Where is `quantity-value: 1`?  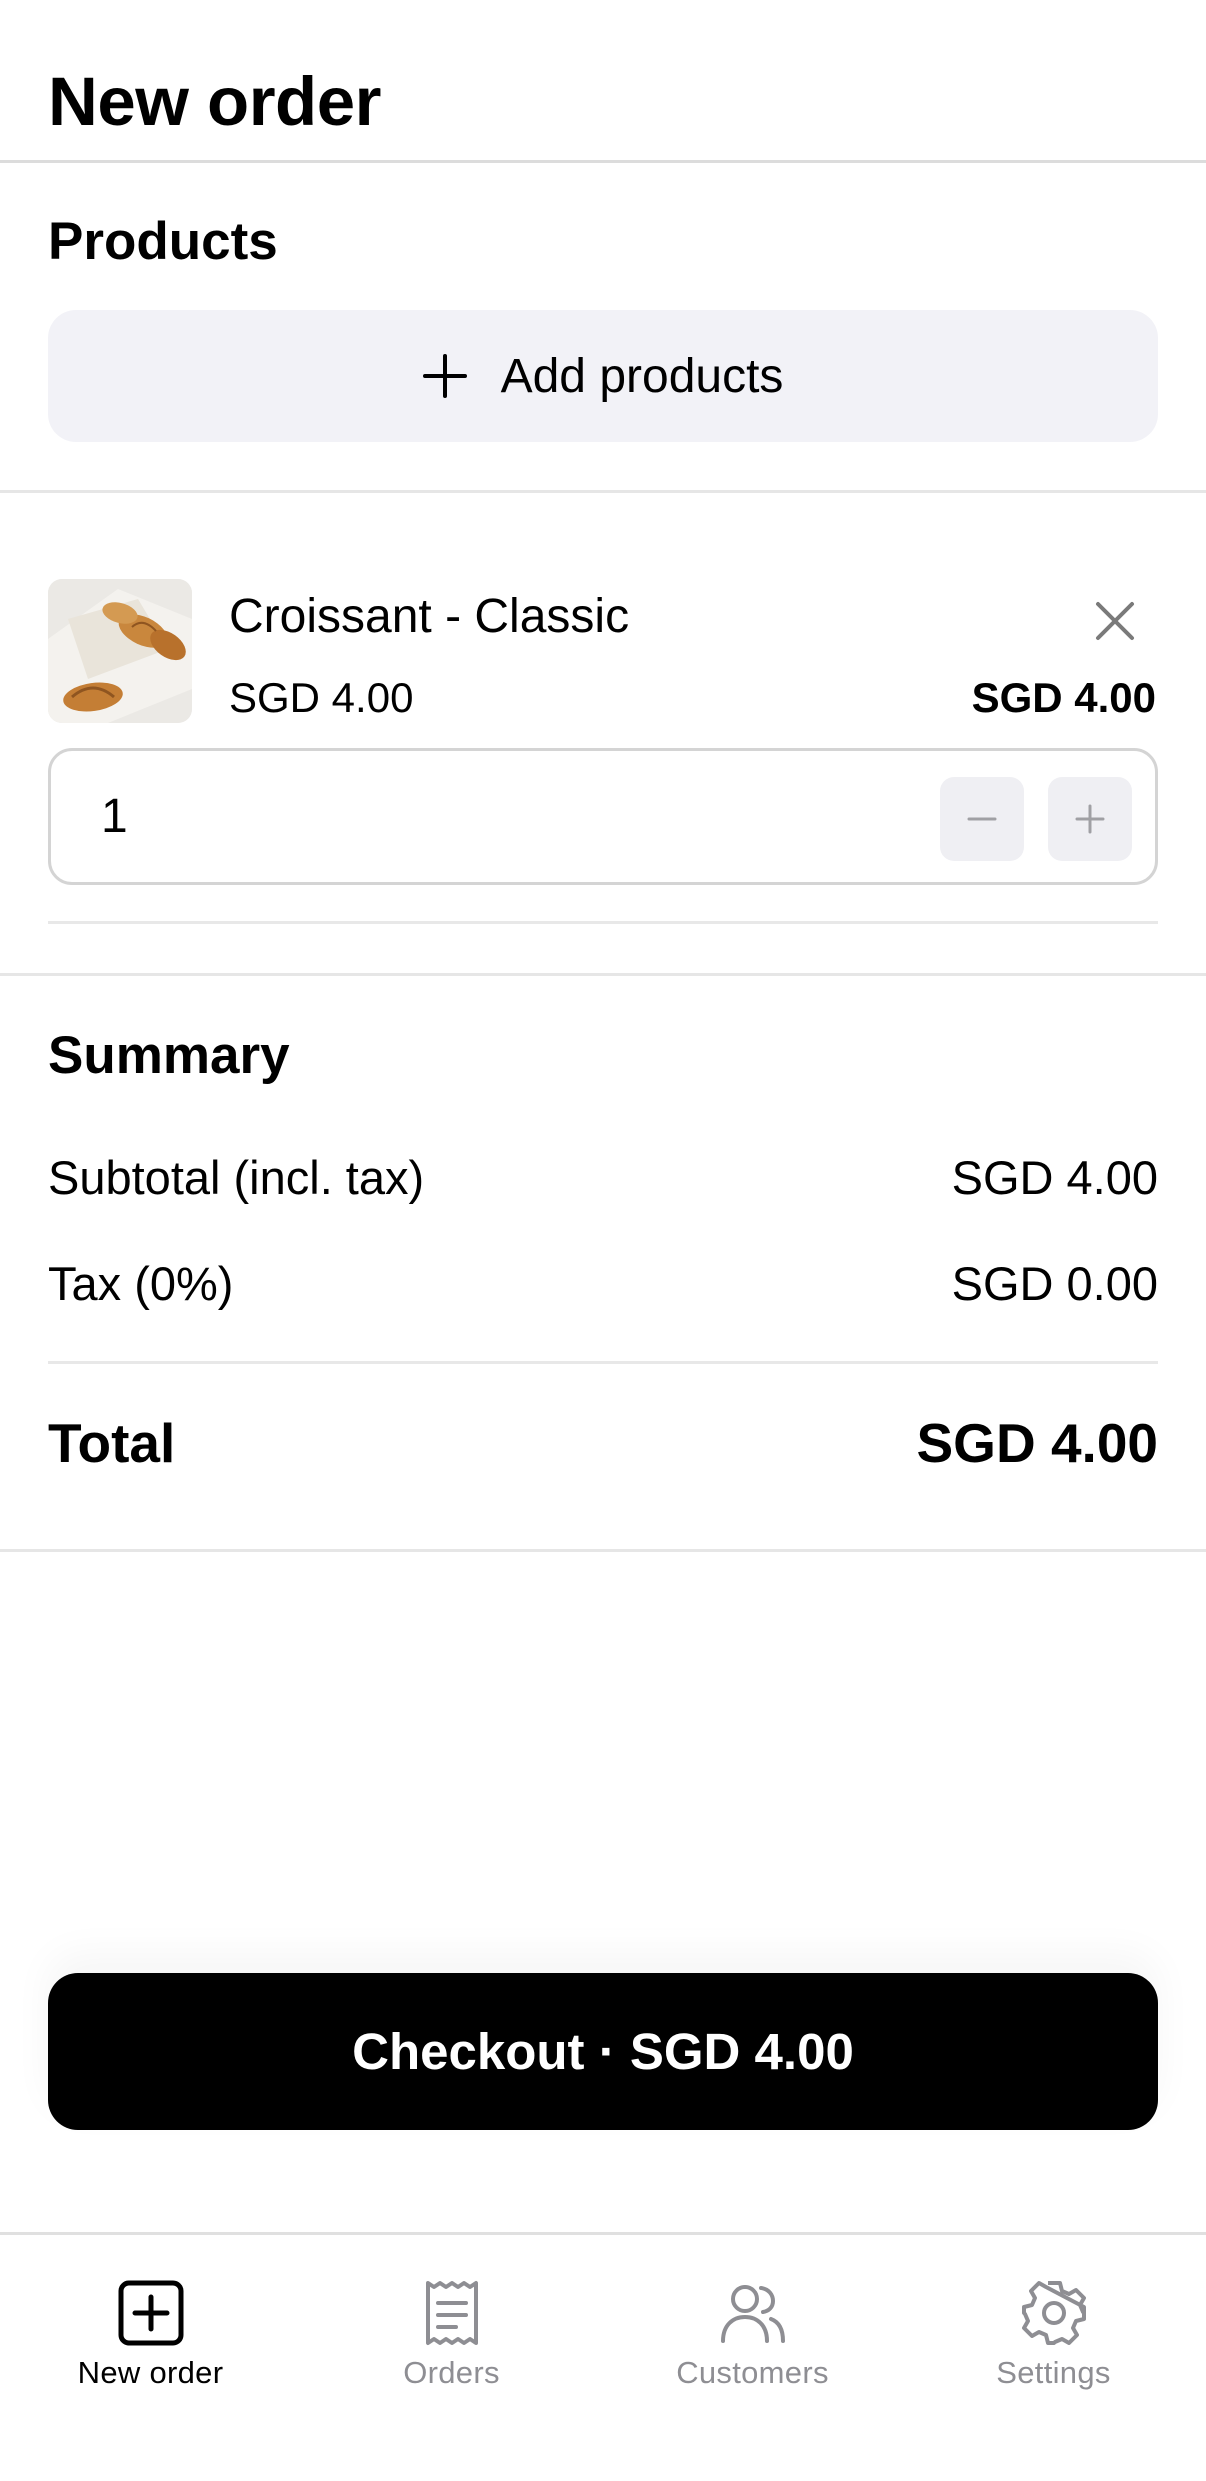
quantity-value: 1 is located at coordinates (114, 817).